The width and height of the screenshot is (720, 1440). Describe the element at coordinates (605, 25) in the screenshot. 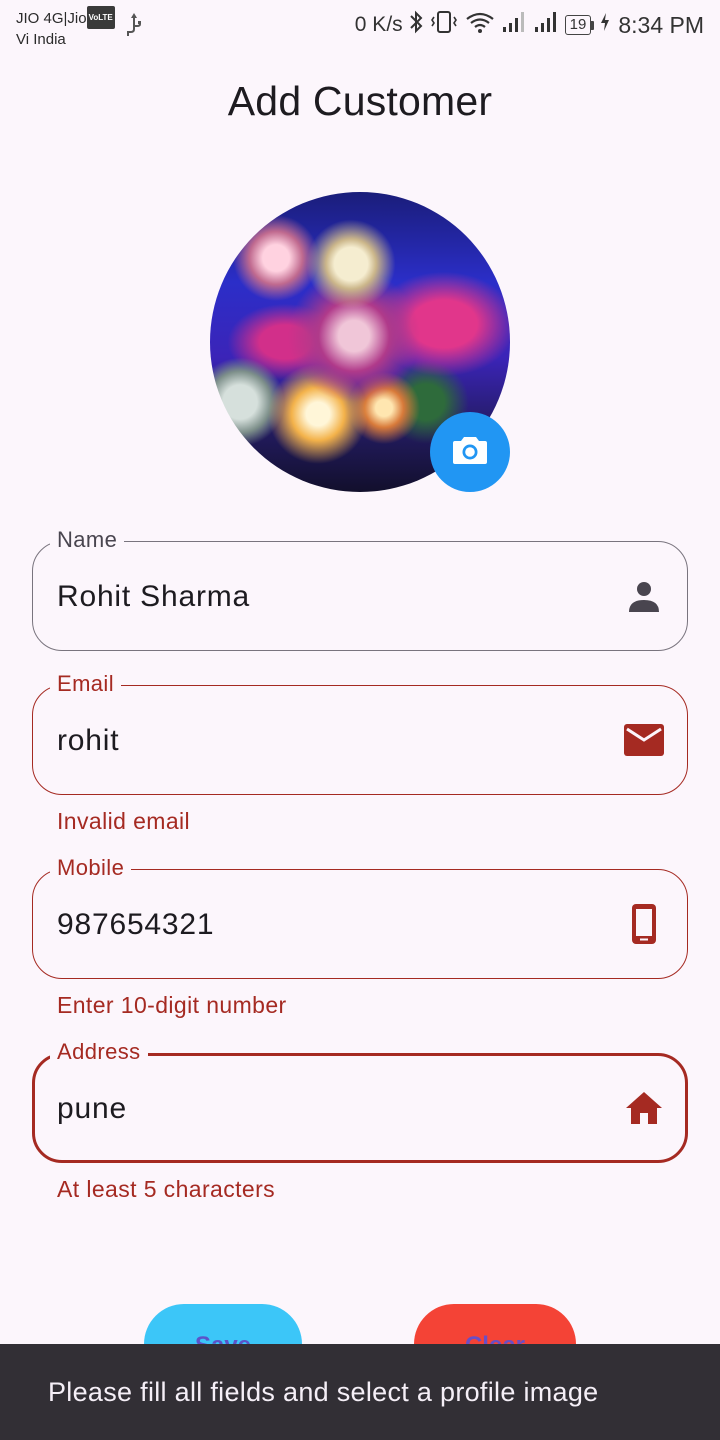

I see `charging-icon` at that location.